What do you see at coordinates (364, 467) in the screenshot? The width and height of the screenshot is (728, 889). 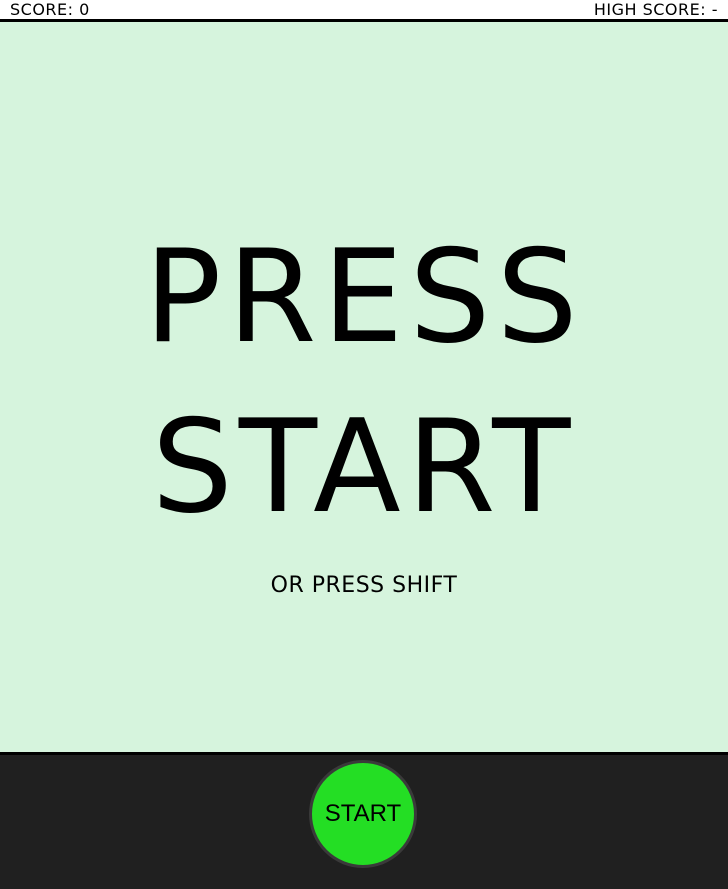 I see `title-start: START` at bounding box center [364, 467].